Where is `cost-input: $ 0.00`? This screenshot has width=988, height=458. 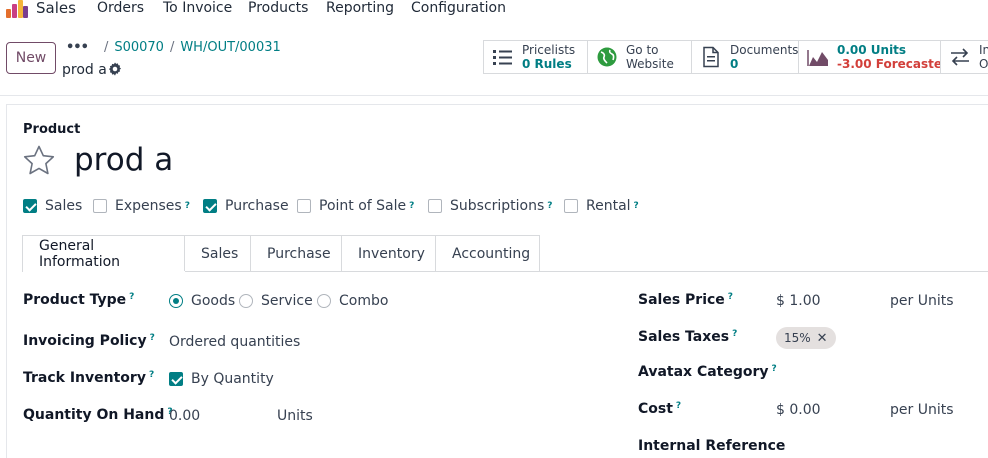
cost-input: $ 0.00 is located at coordinates (798, 410).